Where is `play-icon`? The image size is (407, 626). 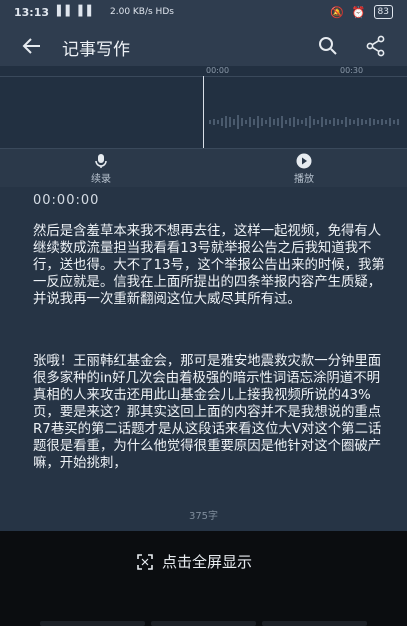
play-icon is located at coordinates (304, 161).